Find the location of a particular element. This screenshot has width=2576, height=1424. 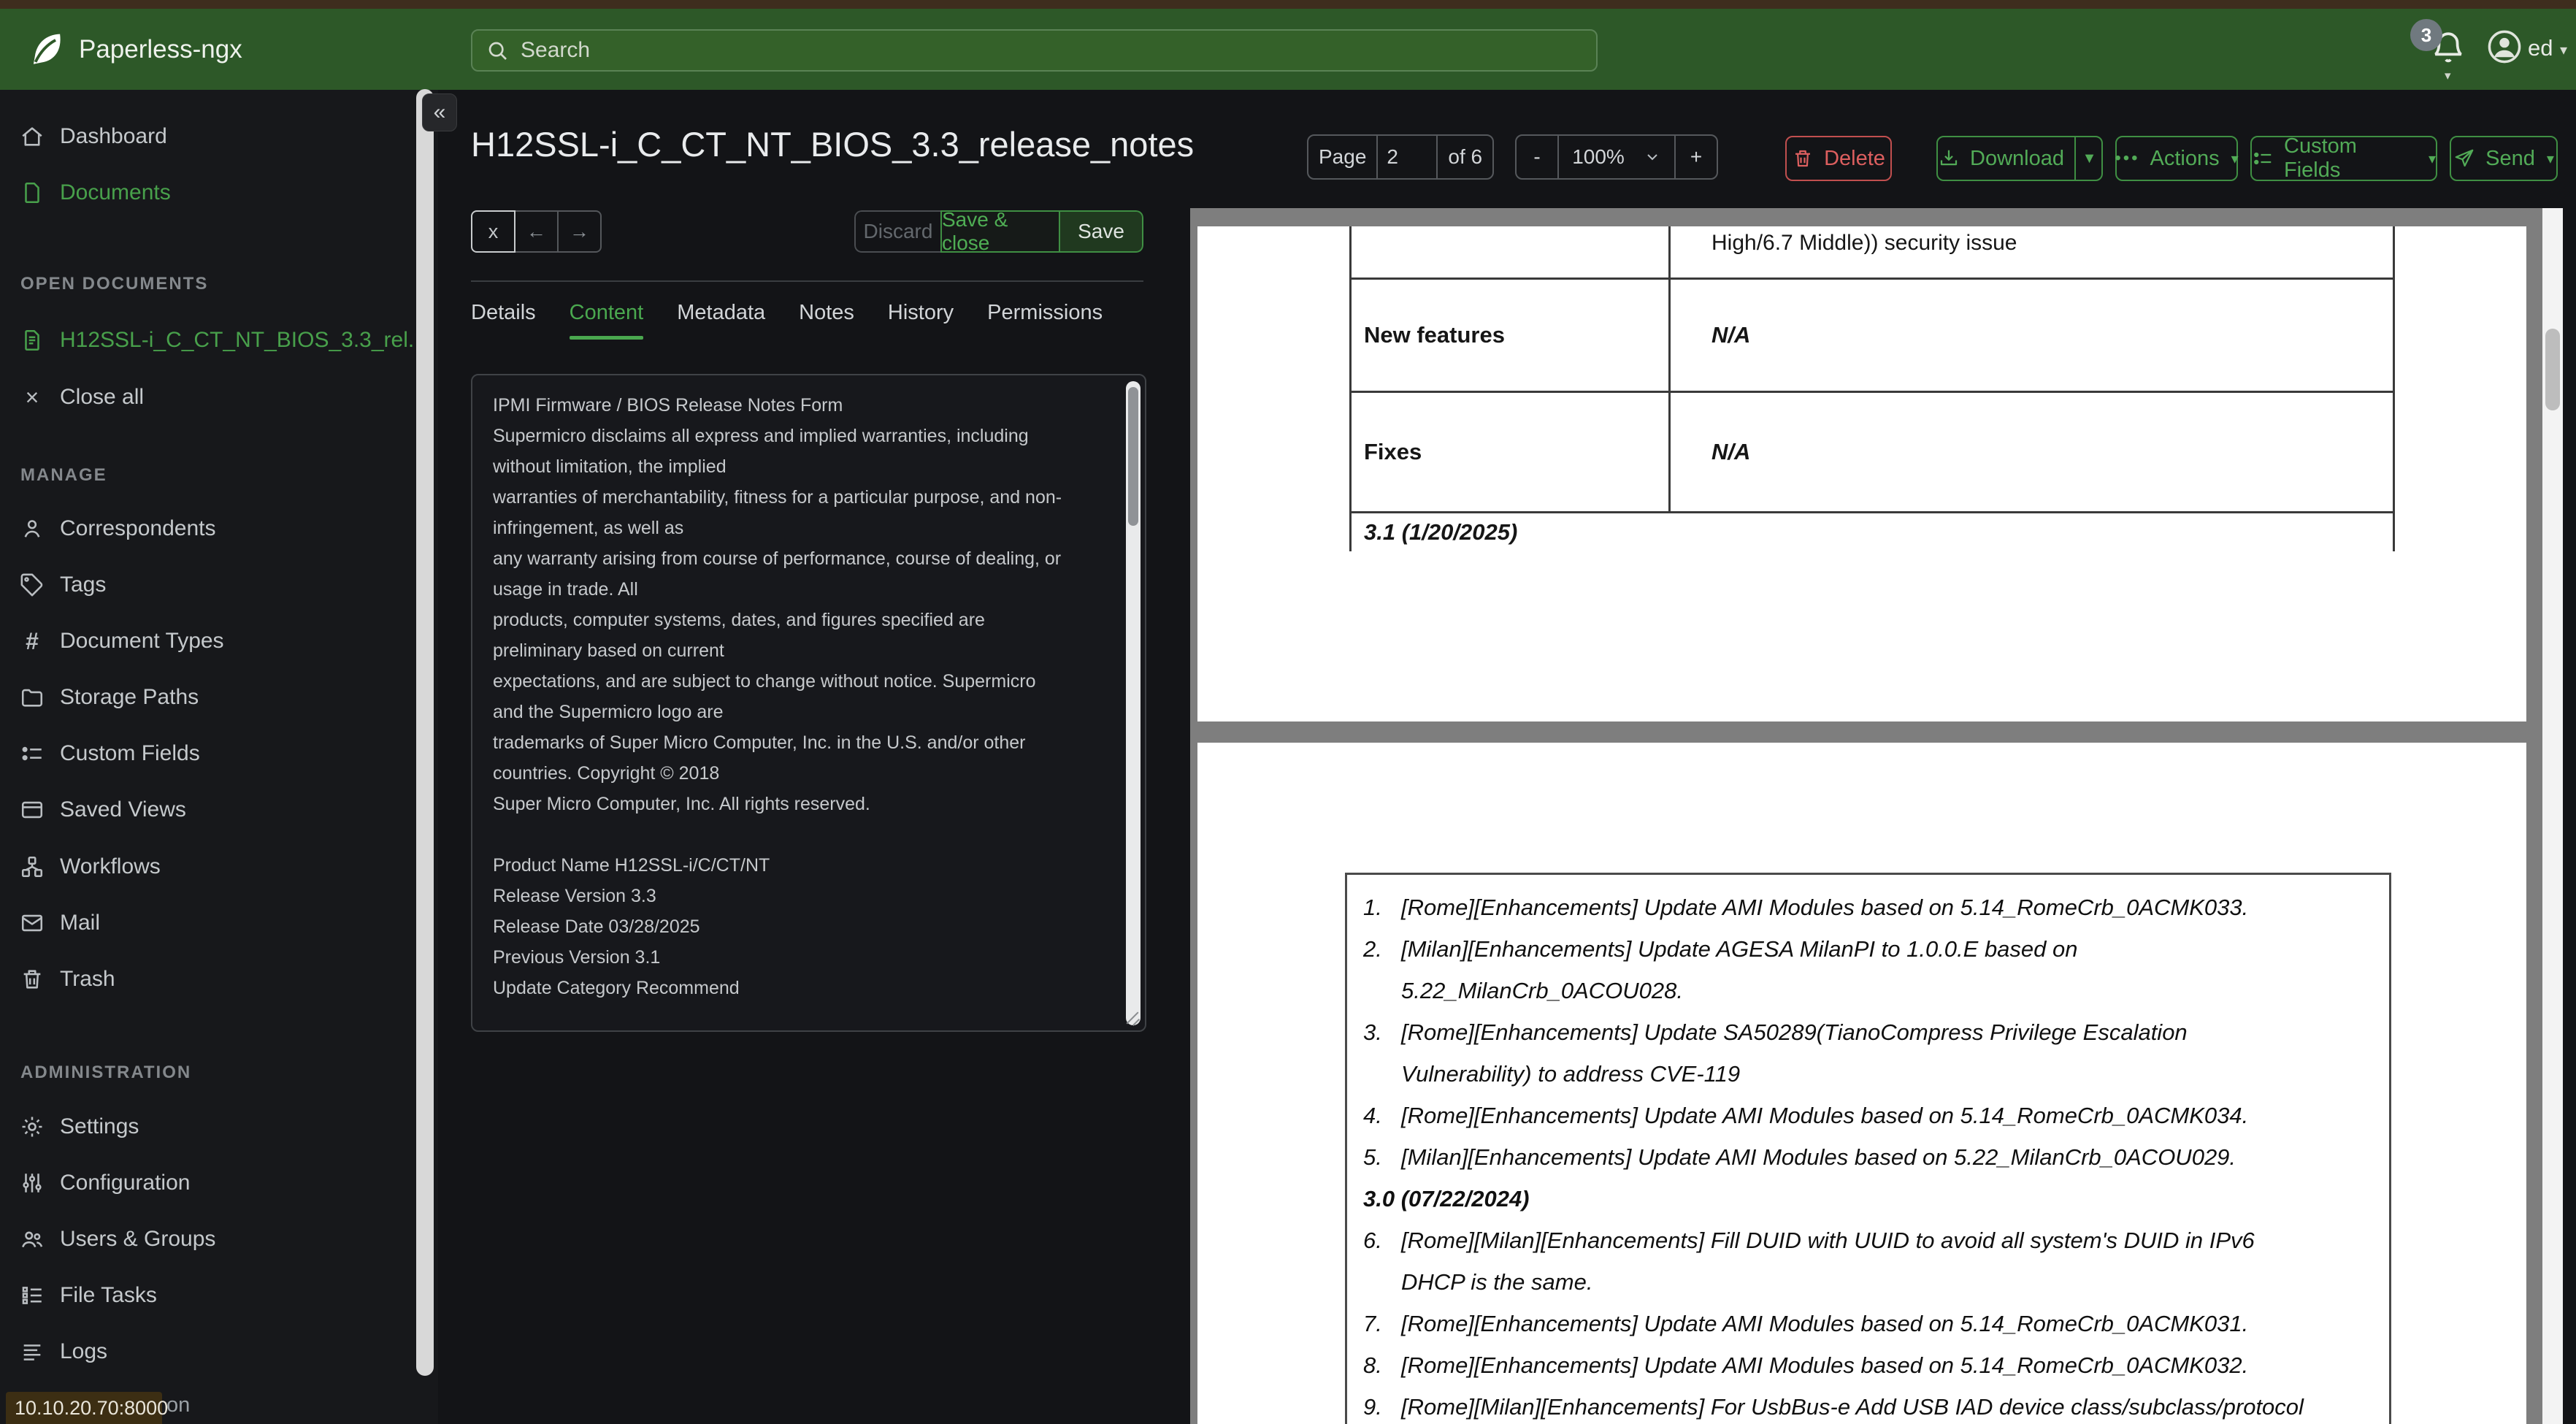

documents-icon is located at coordinates (32, 193).